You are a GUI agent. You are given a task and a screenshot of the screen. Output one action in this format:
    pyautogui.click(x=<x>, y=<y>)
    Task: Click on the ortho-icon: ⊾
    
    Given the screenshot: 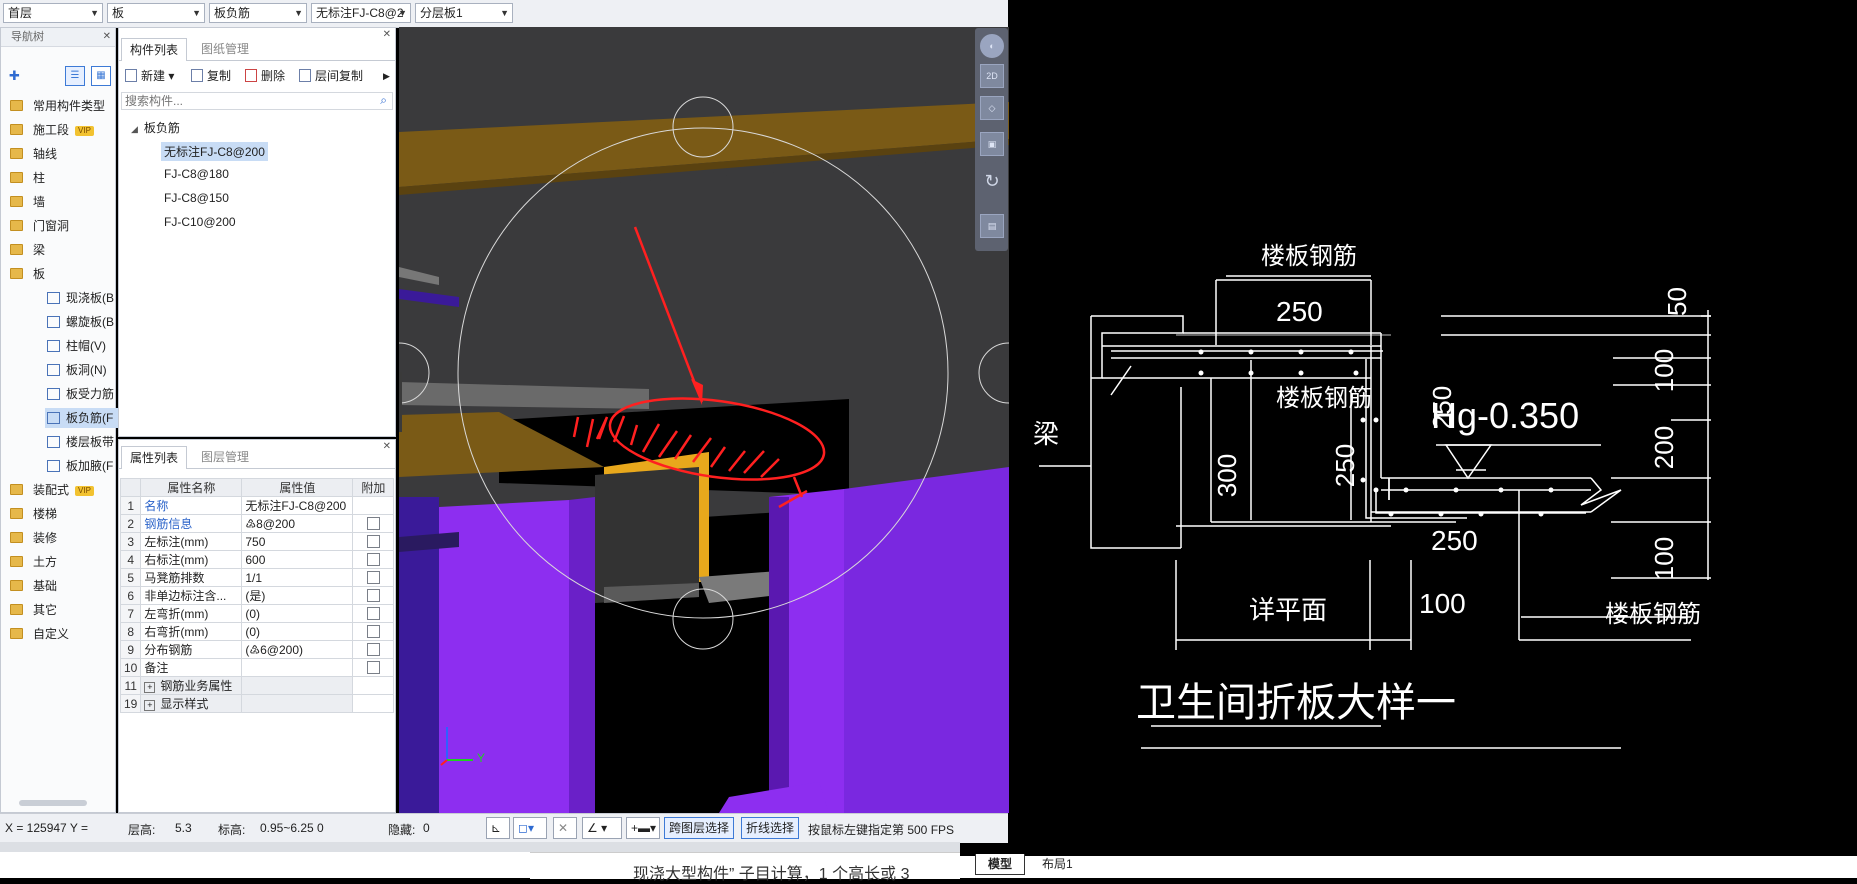 What is the action you would take?
    pyautogui.click(x=498, y=828)
    